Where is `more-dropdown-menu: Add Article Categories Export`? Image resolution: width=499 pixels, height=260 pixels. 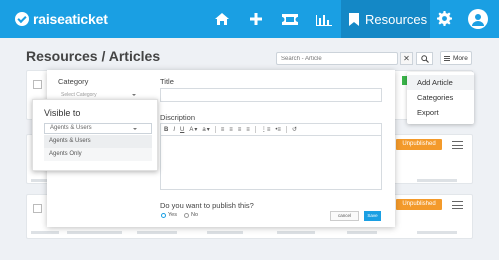 more-dropdown-menu: Add Article Categories Export is located at coordinates (440, 98).